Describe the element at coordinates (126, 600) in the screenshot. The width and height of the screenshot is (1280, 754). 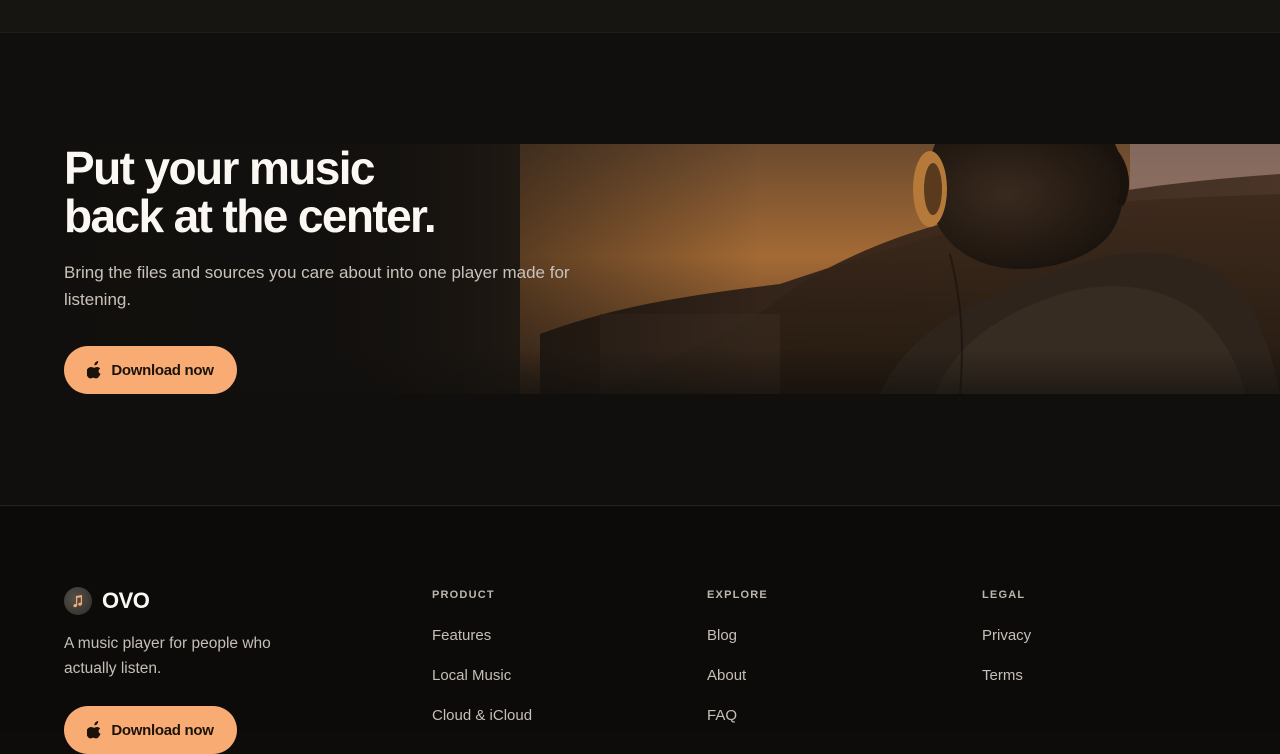
I see `brand-name: OVO` at that location.